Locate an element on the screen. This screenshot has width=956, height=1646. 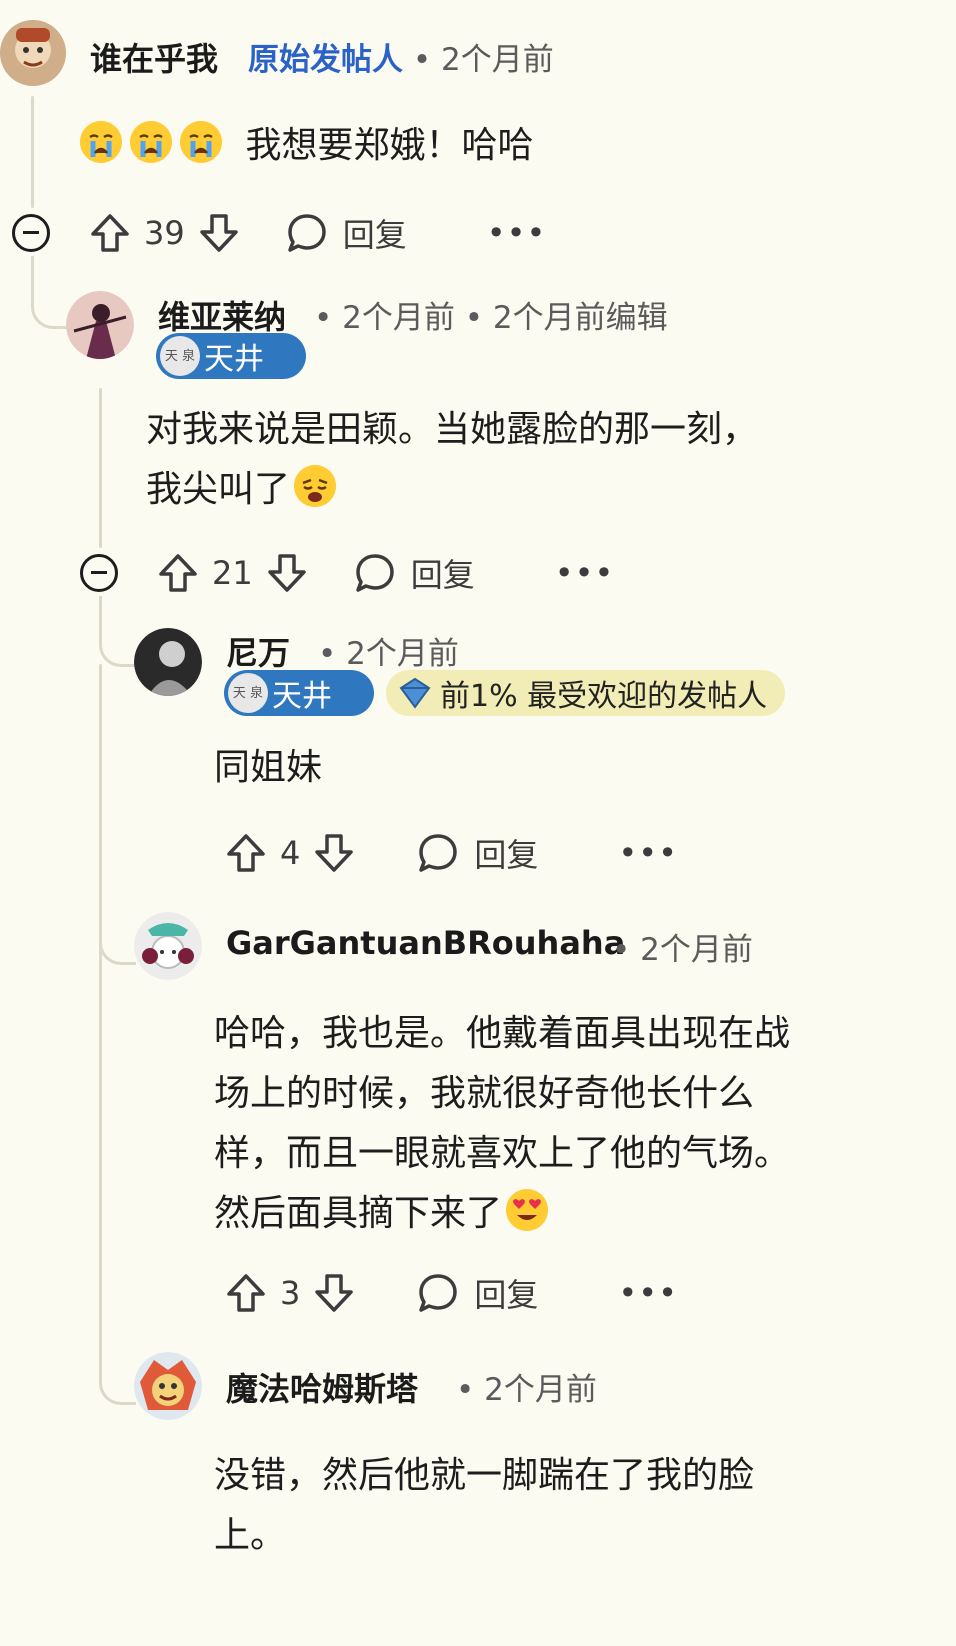
comment-actions: 21 回复 ••• is located at coordinates (385, 573).